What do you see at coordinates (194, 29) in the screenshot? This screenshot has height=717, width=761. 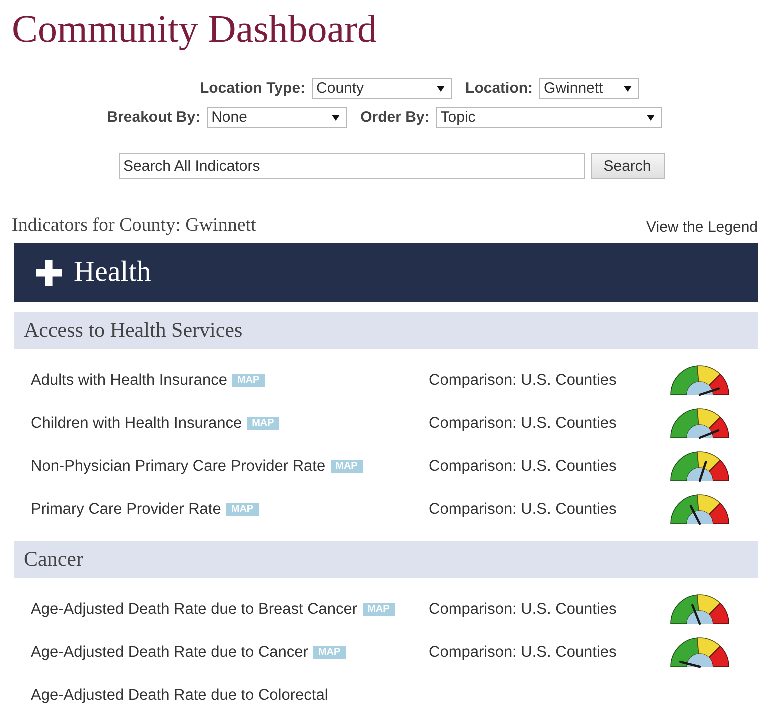 I see `page-title: Community Dashboard` at bounding box center [194, 29].